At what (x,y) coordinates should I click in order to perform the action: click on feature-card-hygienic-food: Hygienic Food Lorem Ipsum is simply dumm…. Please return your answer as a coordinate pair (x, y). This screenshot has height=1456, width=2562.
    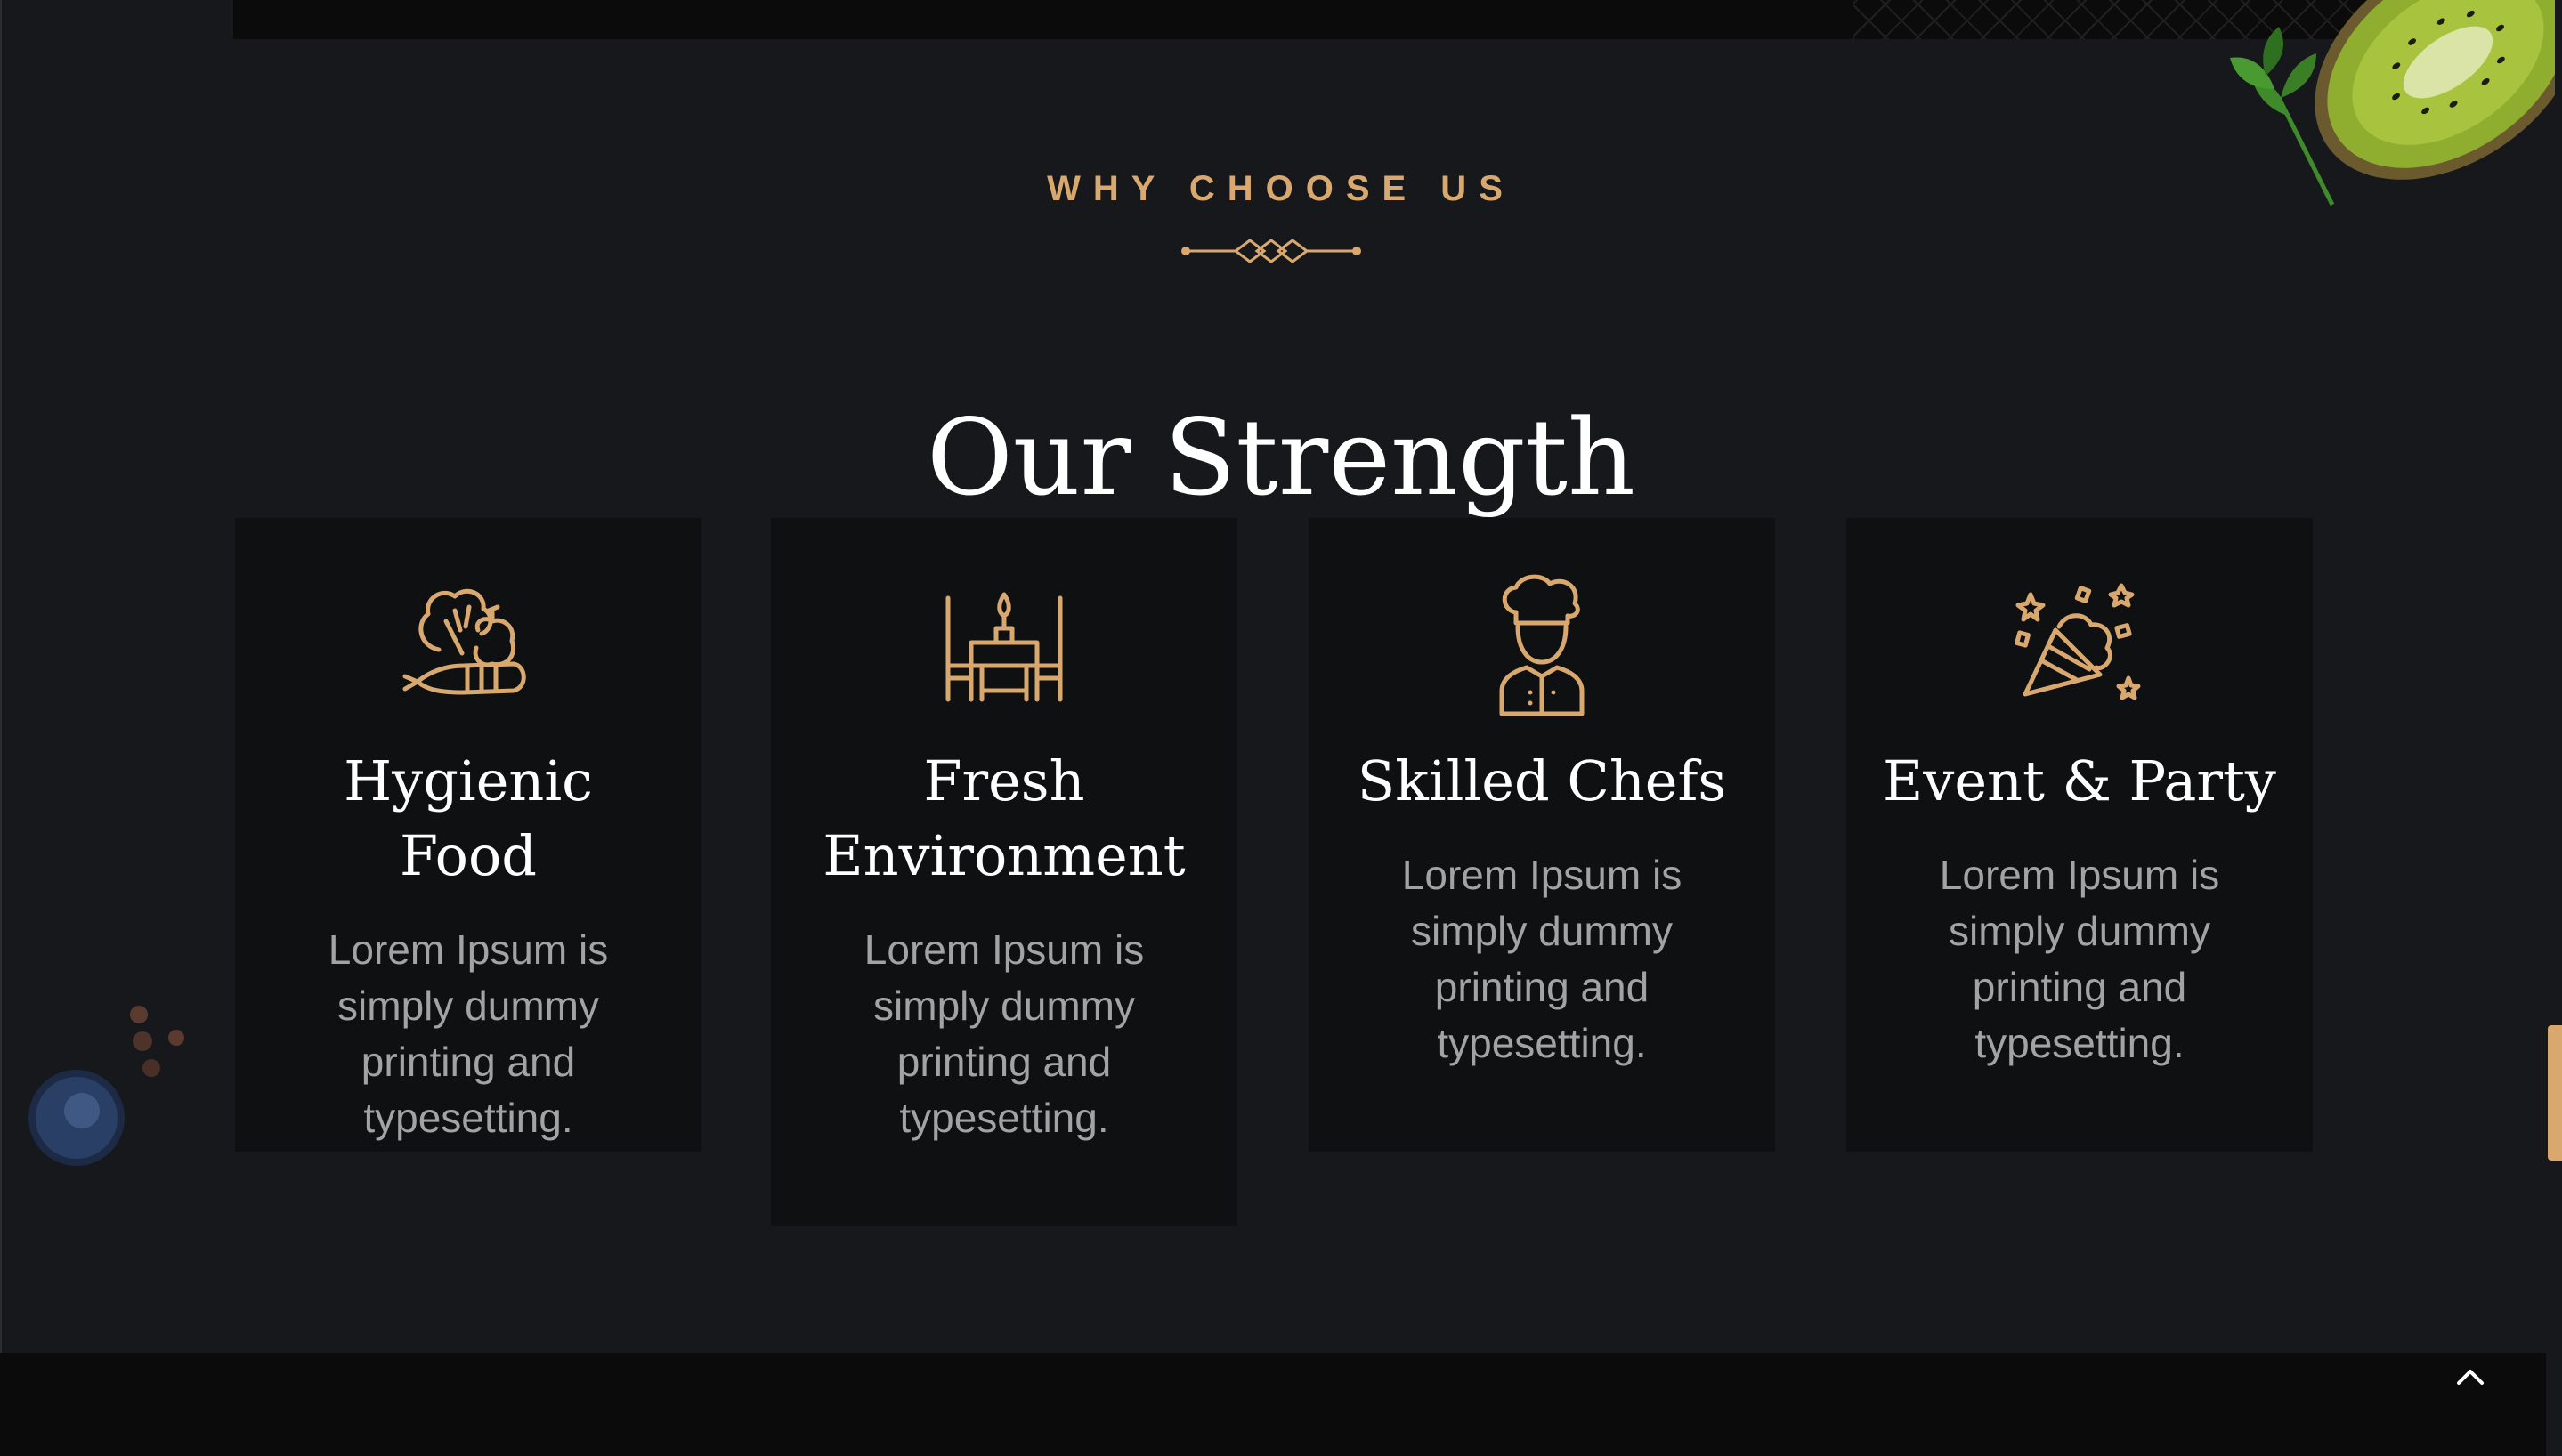
    Looking at the image, I should click on (468, 835).